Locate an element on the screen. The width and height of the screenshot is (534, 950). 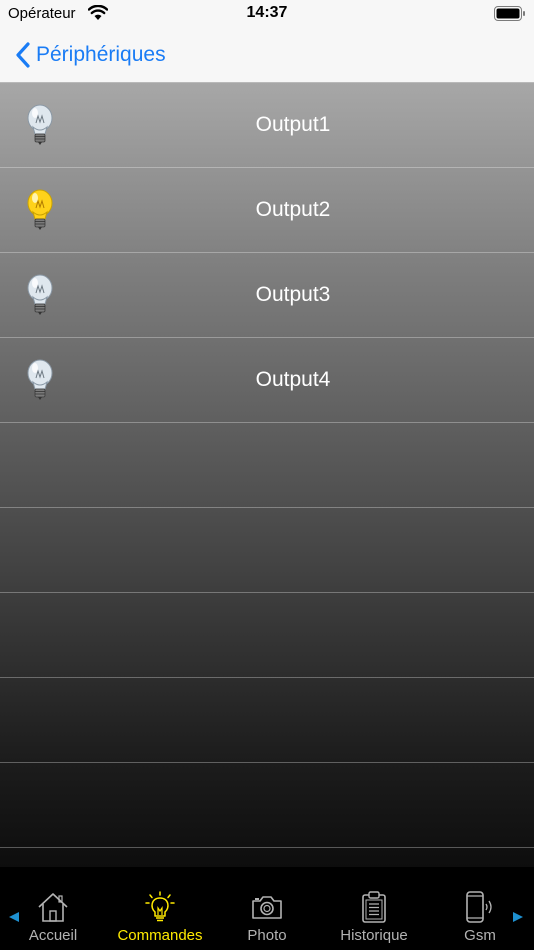
output-label: Output2 is located at coordinates (293, 209).